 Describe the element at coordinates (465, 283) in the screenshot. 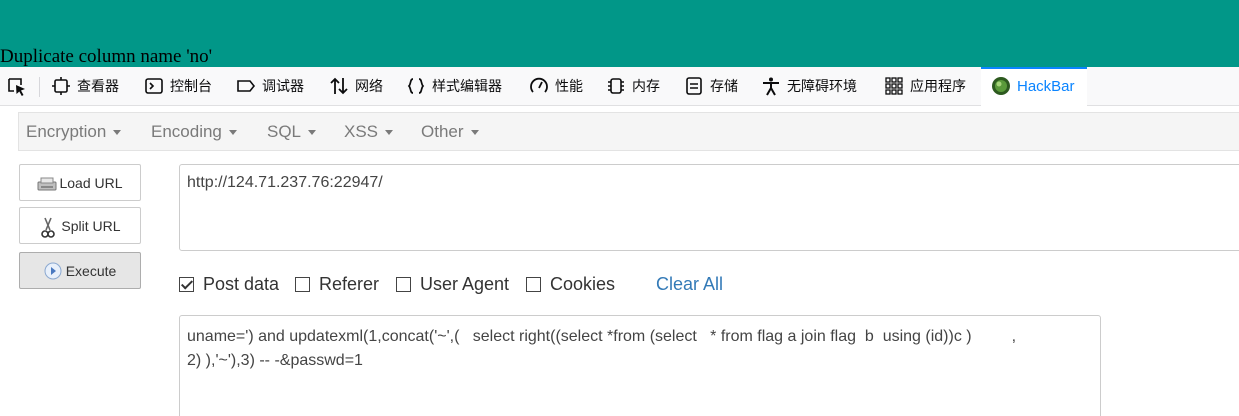

I see `option-label: User Agent` at that location.